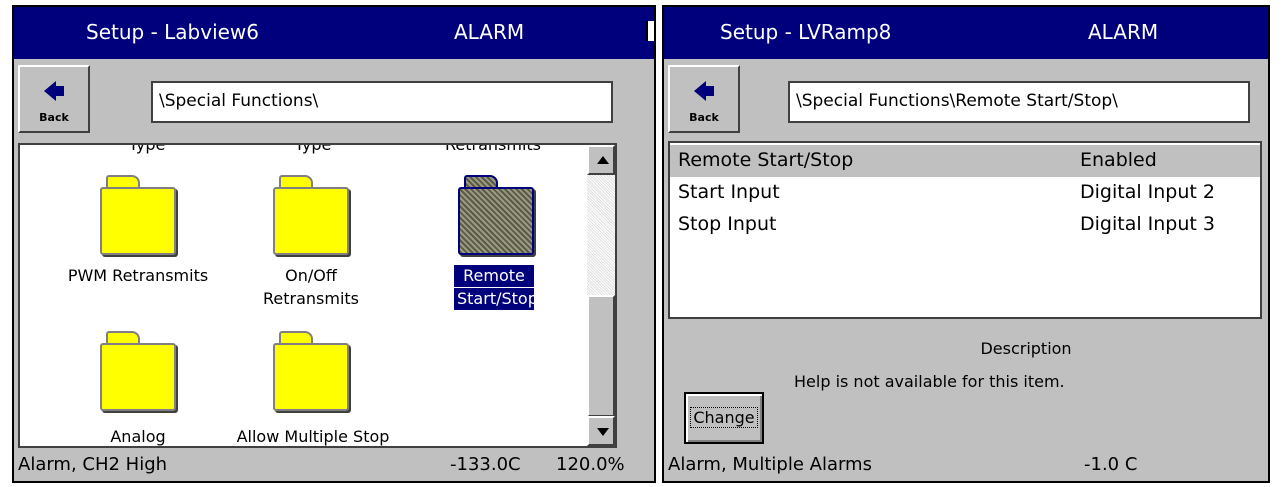 This screenshot has height=487, width=1283. I want to click on folder-remote-start-stop-icon, so click(496, 215).